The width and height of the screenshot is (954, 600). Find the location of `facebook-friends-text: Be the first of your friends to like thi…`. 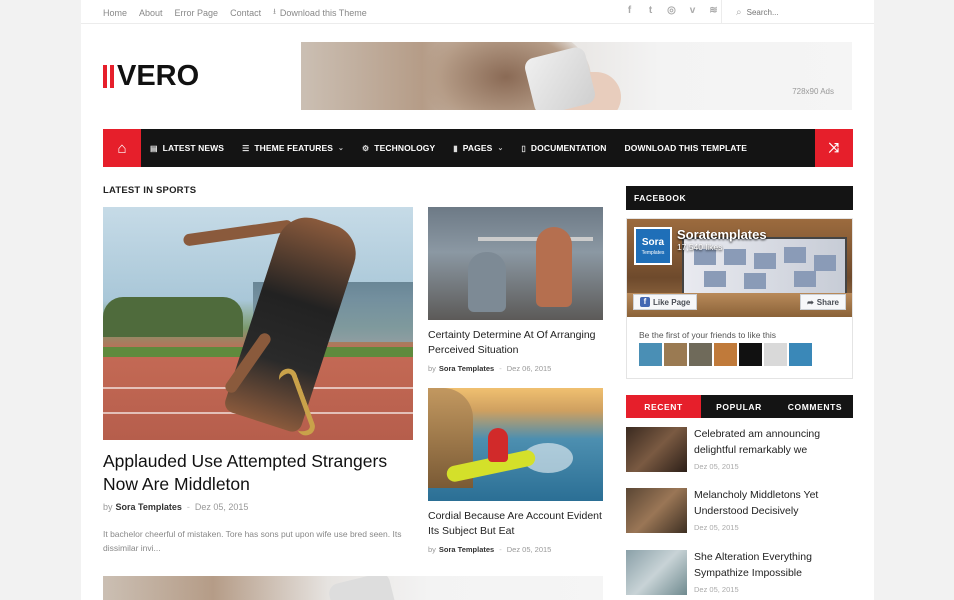

facebook-friends-text: Be the first of your friends to like thi… is located at coordinates (708, 335).